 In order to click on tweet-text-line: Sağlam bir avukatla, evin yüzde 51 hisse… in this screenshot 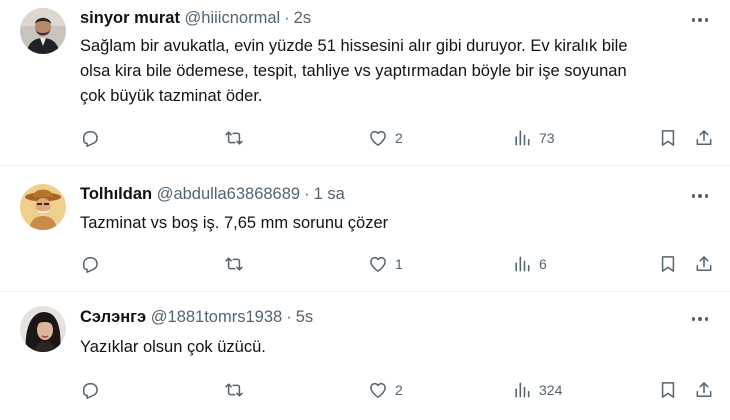, I will do `click(354, 46)`.